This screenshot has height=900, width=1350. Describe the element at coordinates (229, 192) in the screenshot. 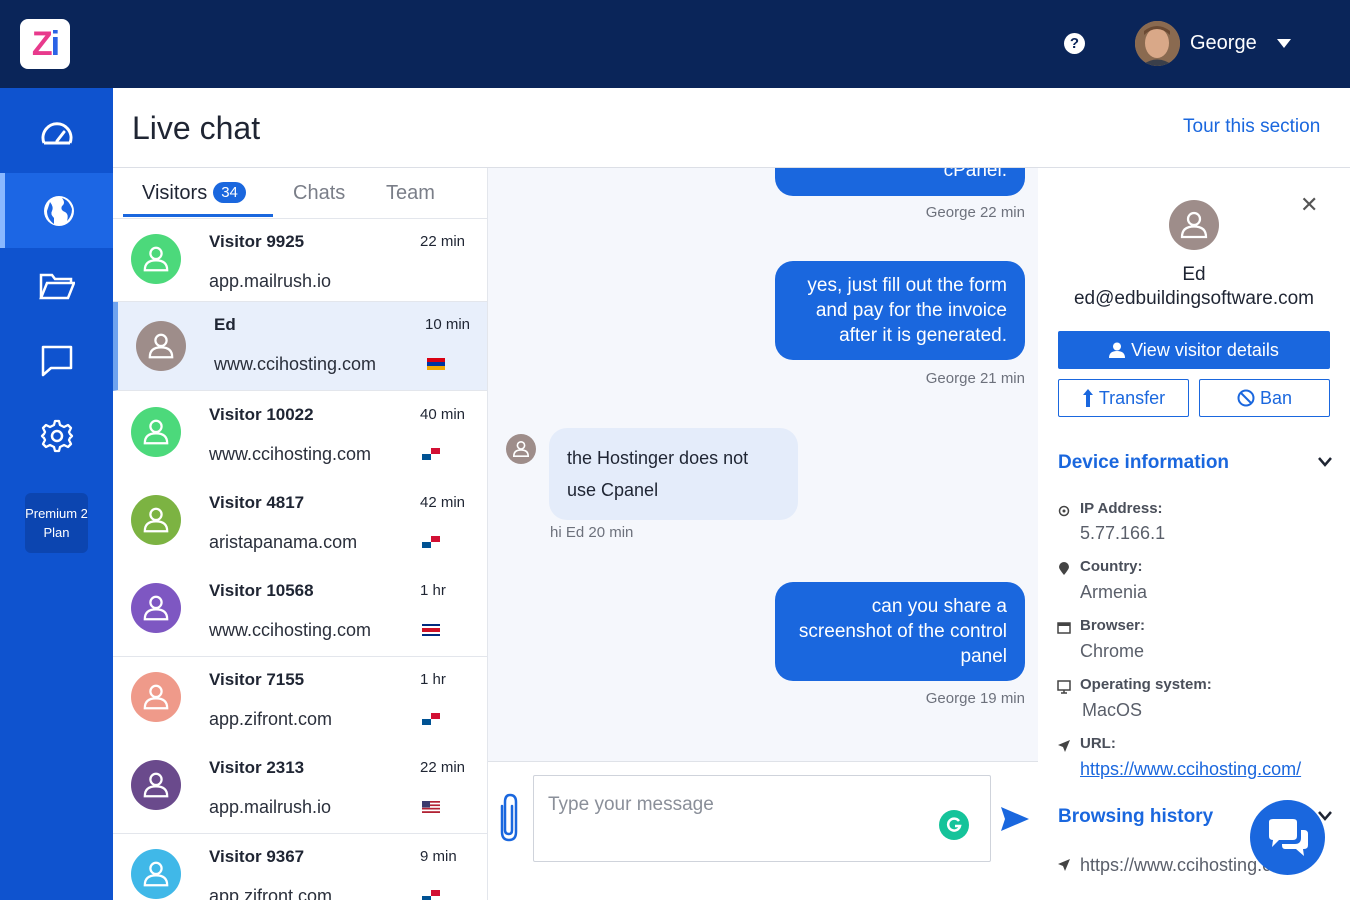

I see `visitors-count-badge: 34` at that location.